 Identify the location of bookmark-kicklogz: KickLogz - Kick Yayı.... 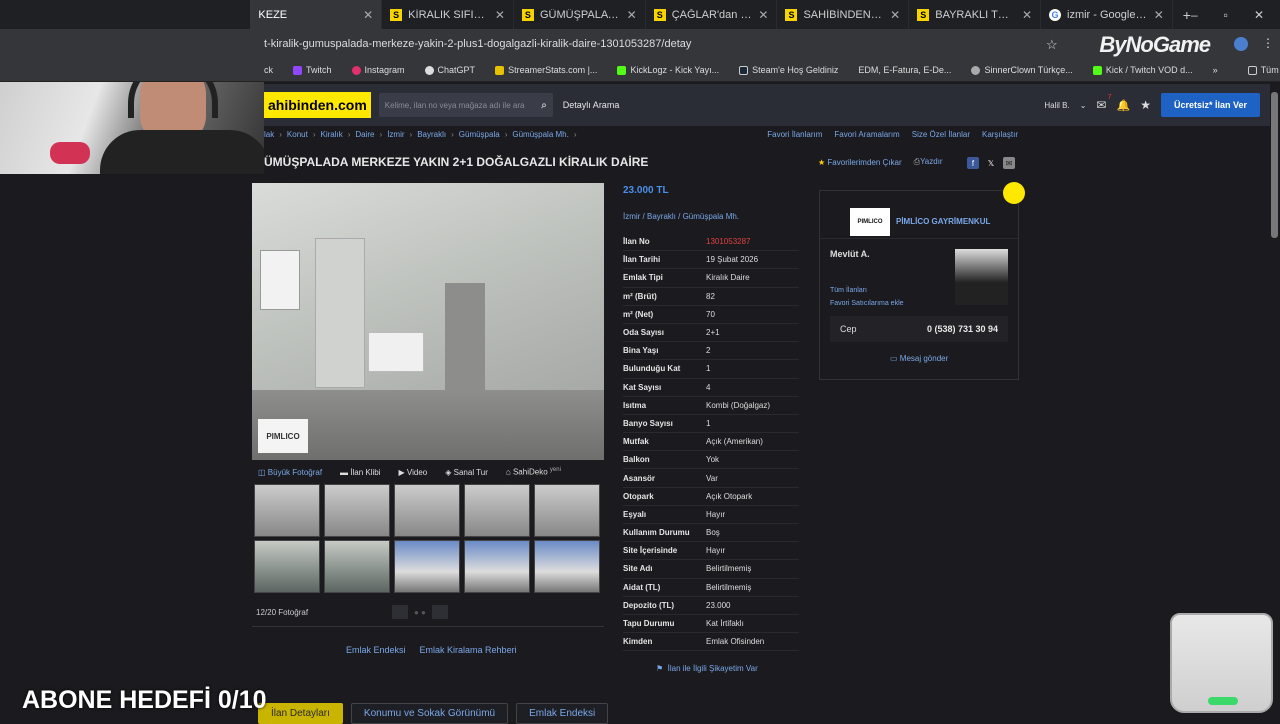
(668, 70).